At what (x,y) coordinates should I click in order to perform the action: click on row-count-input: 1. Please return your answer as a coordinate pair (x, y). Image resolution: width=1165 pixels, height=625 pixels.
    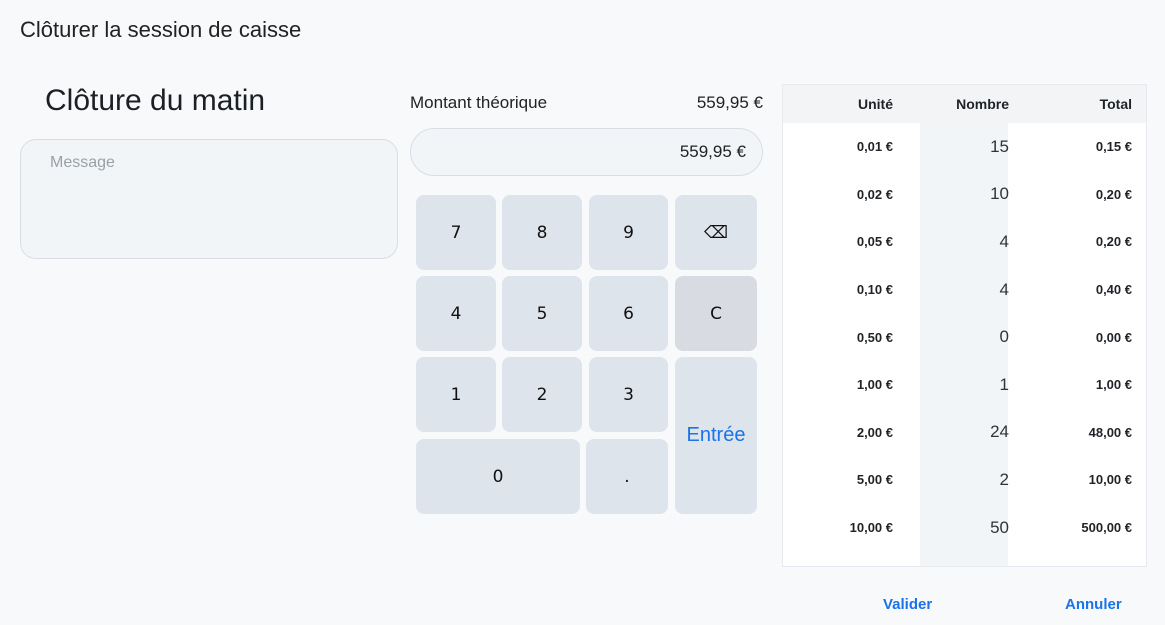
    Looking at the image, I should click on (965, 385).